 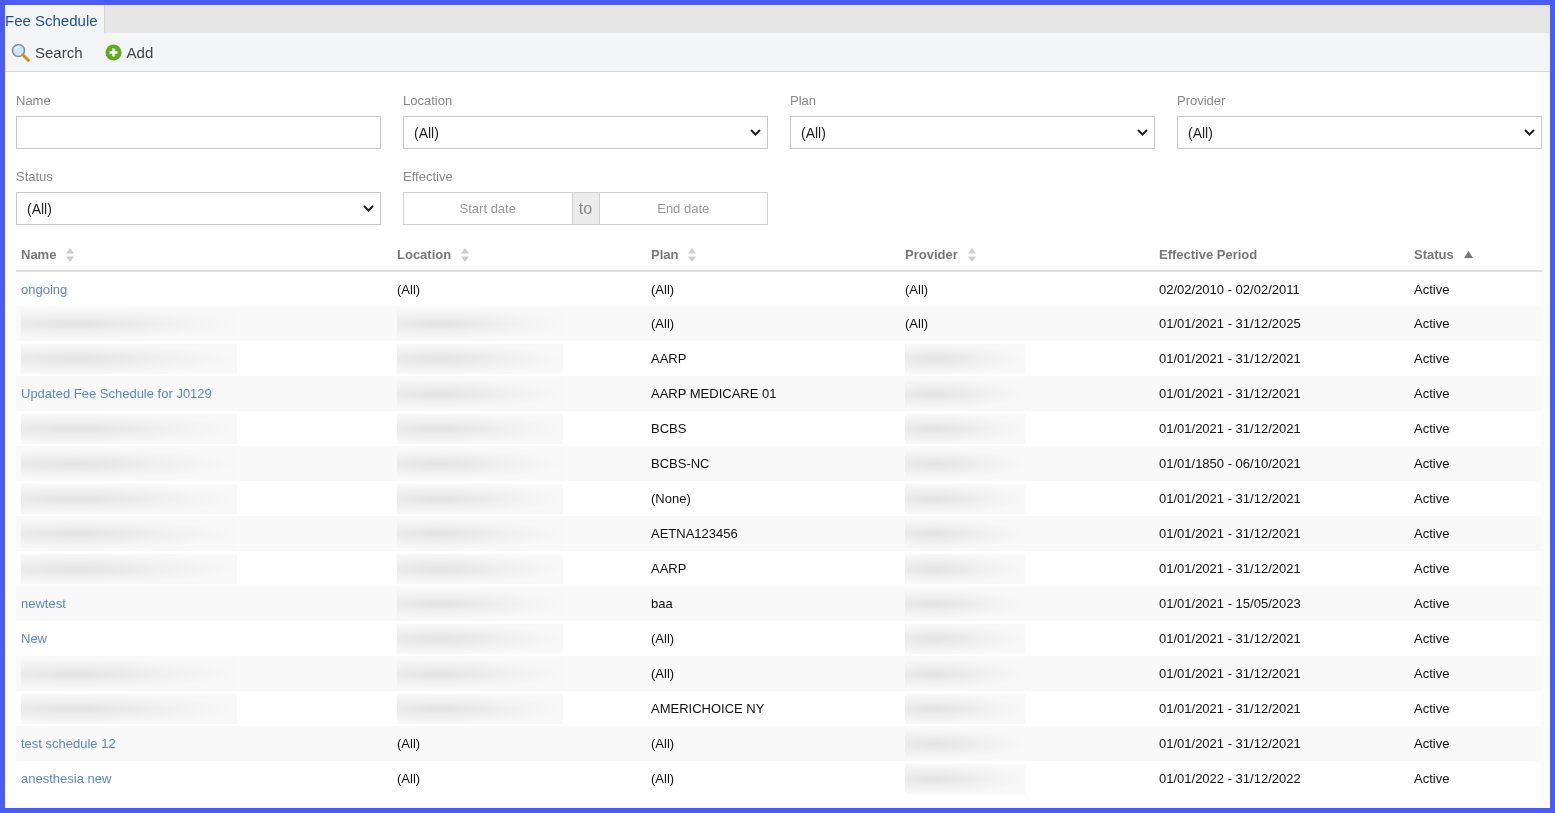 I want to click on add-button: Add, so click(x=129, y=52).